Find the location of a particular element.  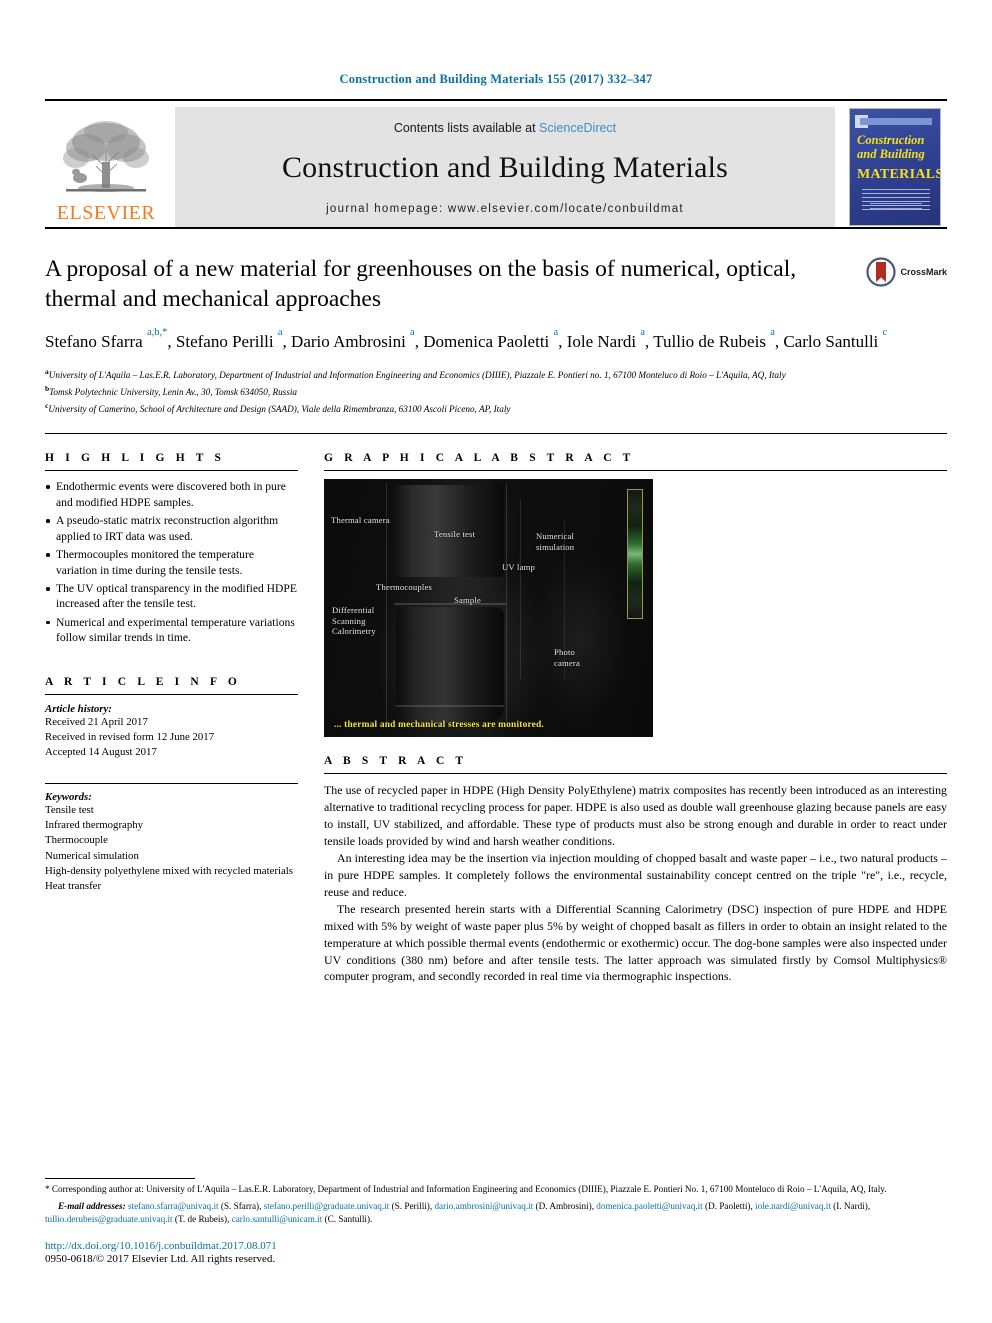

ga-numerical-specimen is located at coordinates (635, 554).